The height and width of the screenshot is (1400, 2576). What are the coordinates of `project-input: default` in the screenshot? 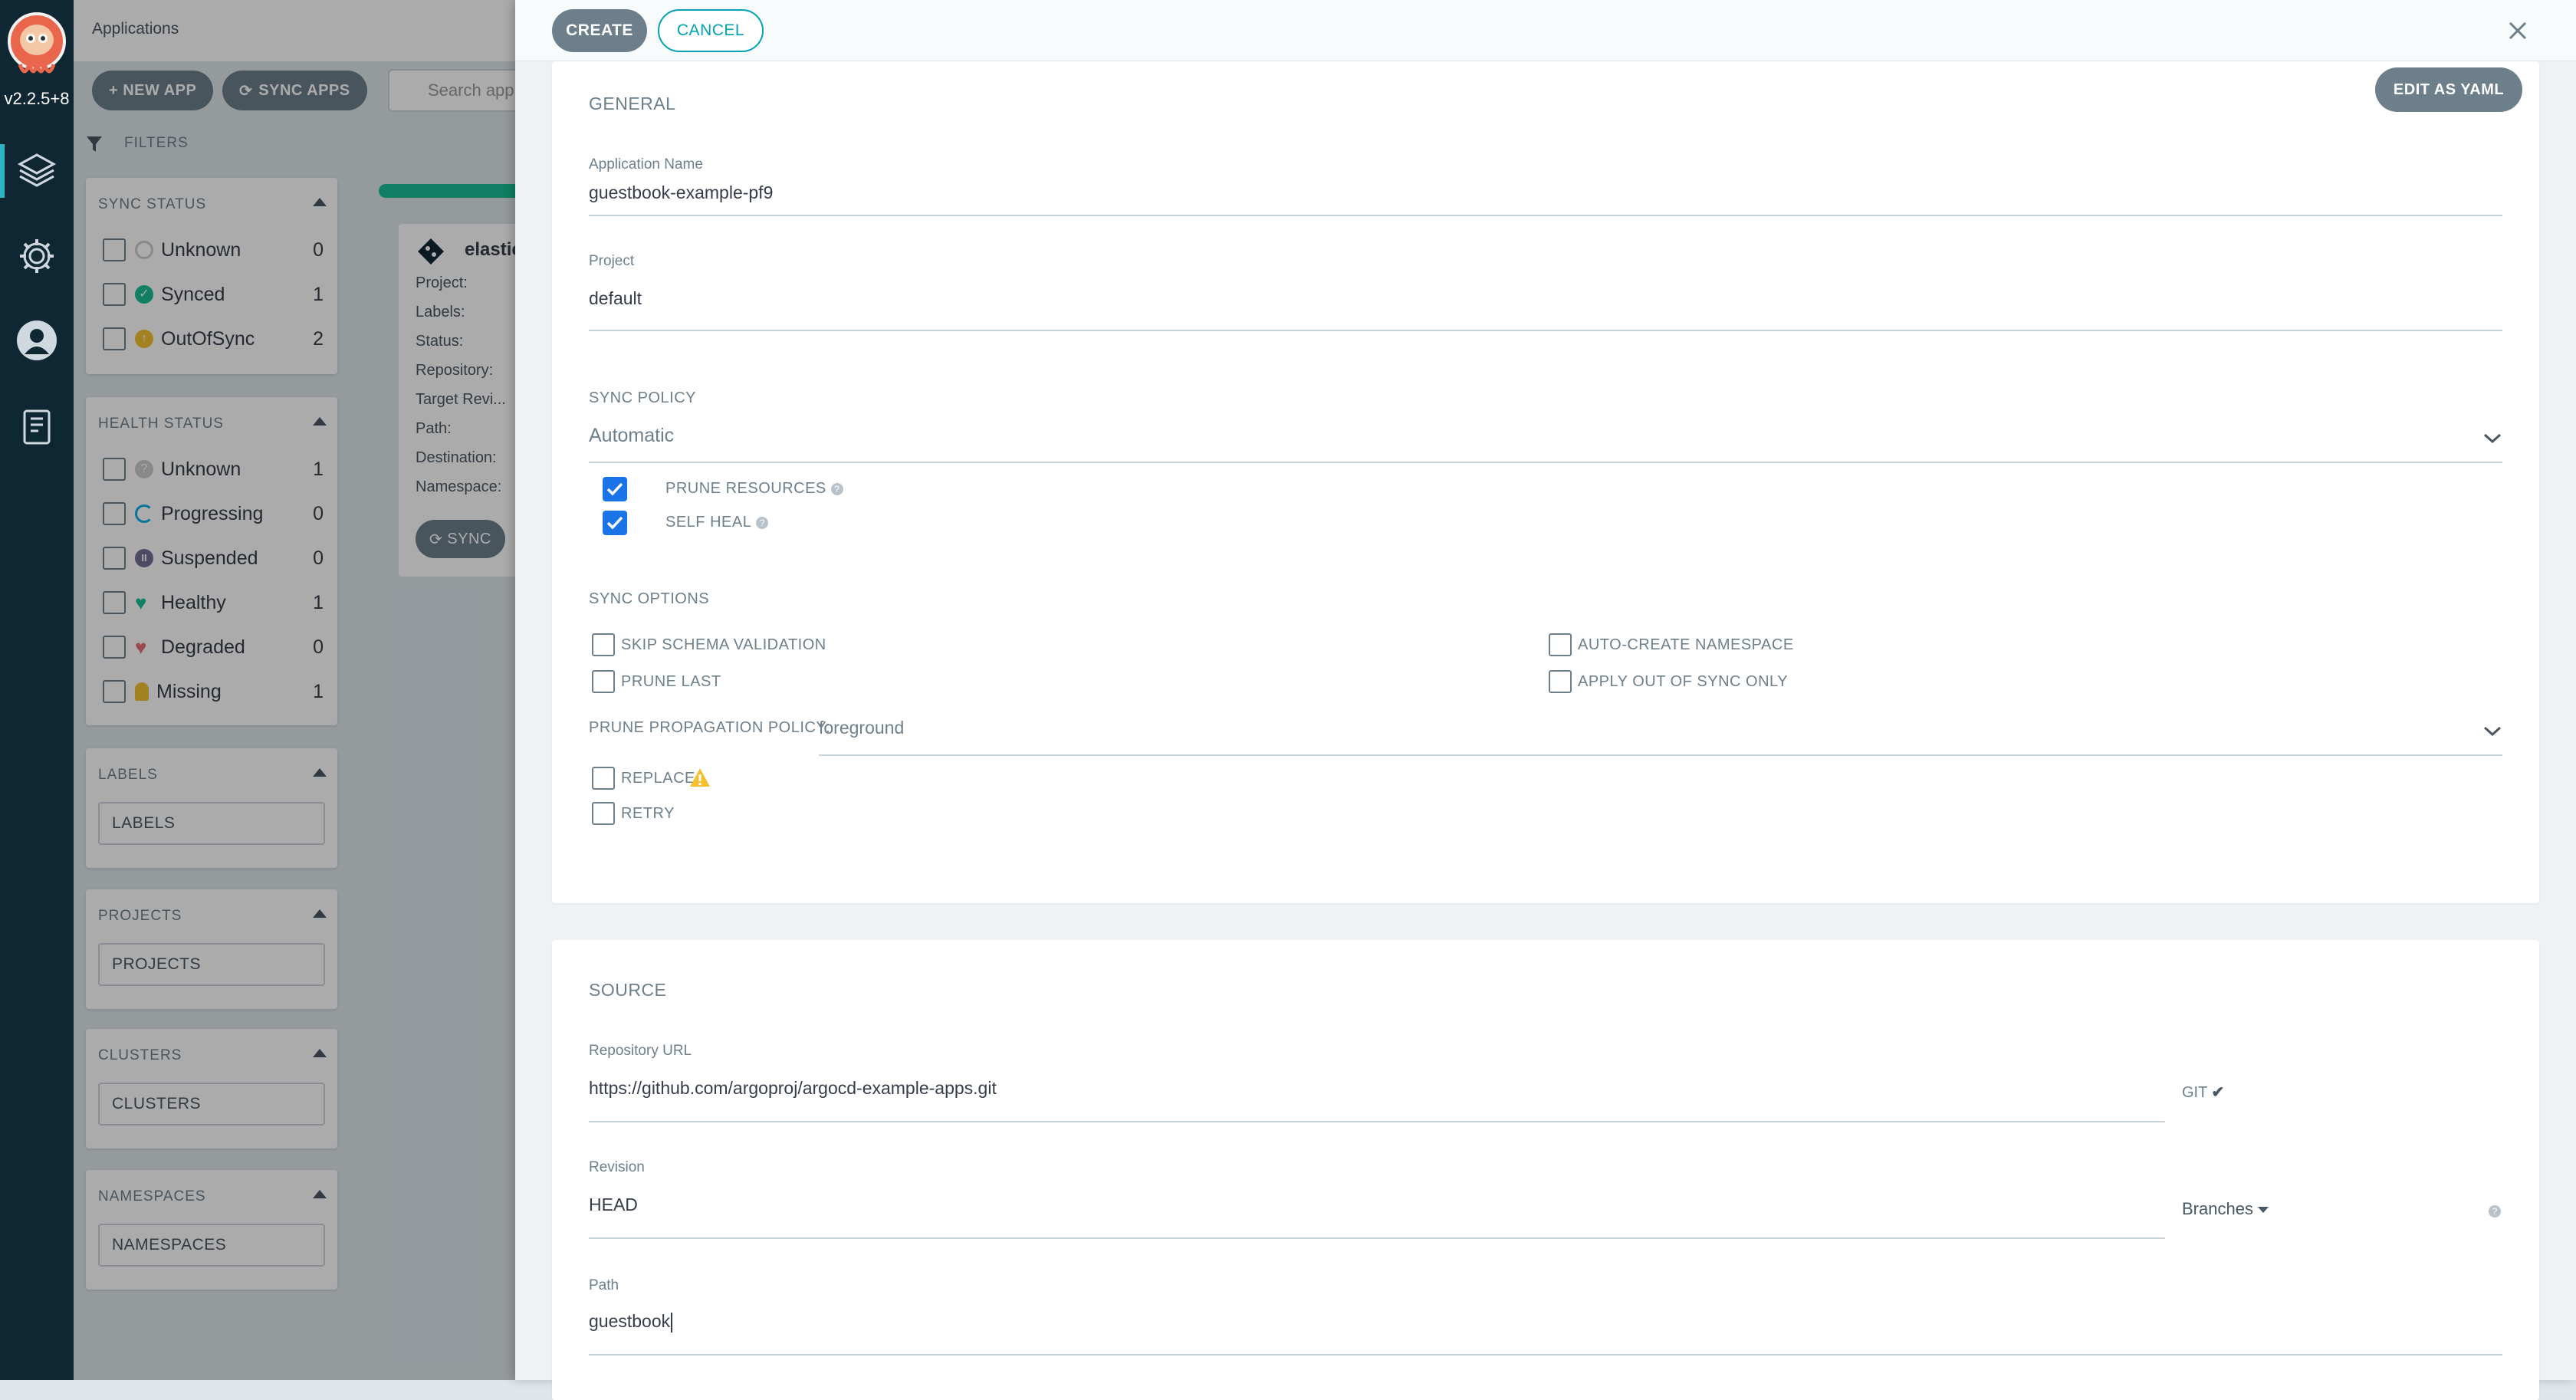 It's located at (615, 298).